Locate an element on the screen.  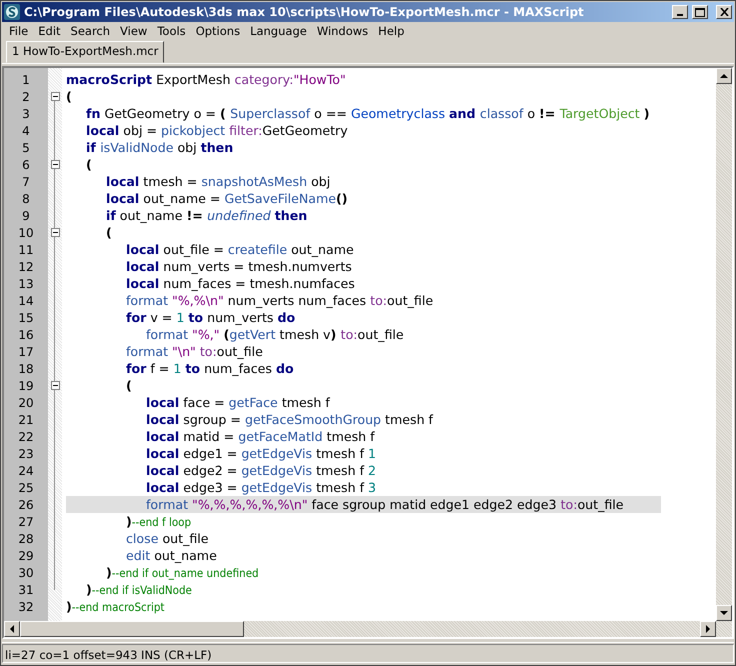
code-line: local num_faces = tmesh.numfaces is located at coordinates (240, 283).